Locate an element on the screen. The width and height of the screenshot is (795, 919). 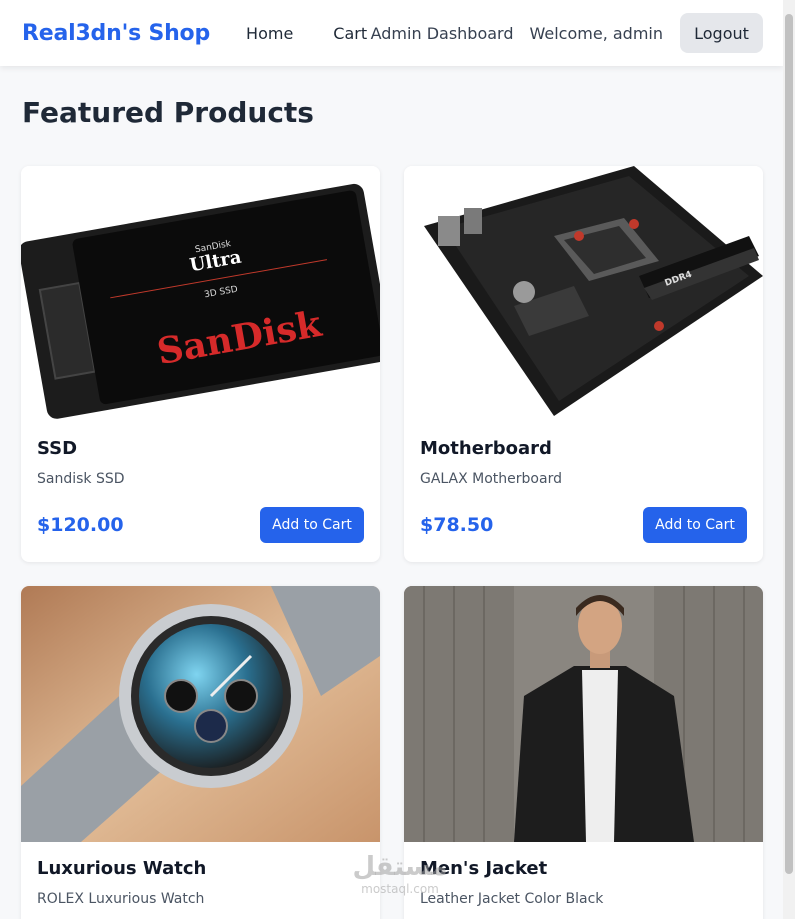
product-description: Sandisk SSD is located at coordinates (81, 479).